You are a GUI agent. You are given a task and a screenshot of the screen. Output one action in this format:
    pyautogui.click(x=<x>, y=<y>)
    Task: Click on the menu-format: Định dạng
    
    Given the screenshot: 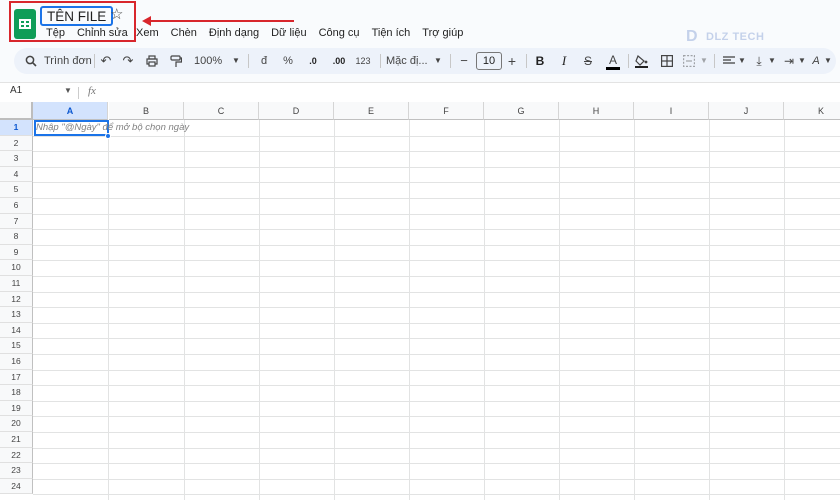 What is the action you would take?
    pyautogui.click(x=234, y=33)
    